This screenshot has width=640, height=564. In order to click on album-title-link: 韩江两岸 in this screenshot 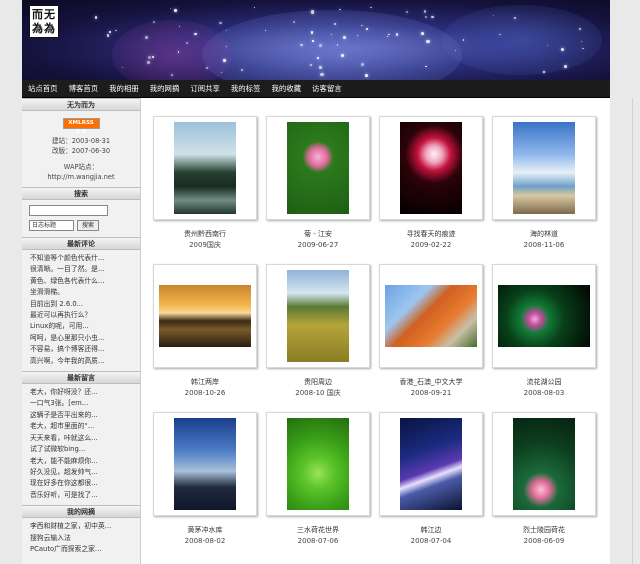, I will do `click(205, 382)`.